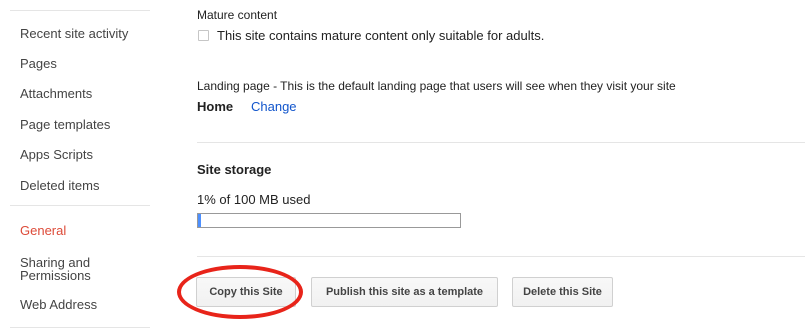  Describe the element at coordinates (234, 169) in the screenshot. I see `site-storage-heading: Site storage` at that location.